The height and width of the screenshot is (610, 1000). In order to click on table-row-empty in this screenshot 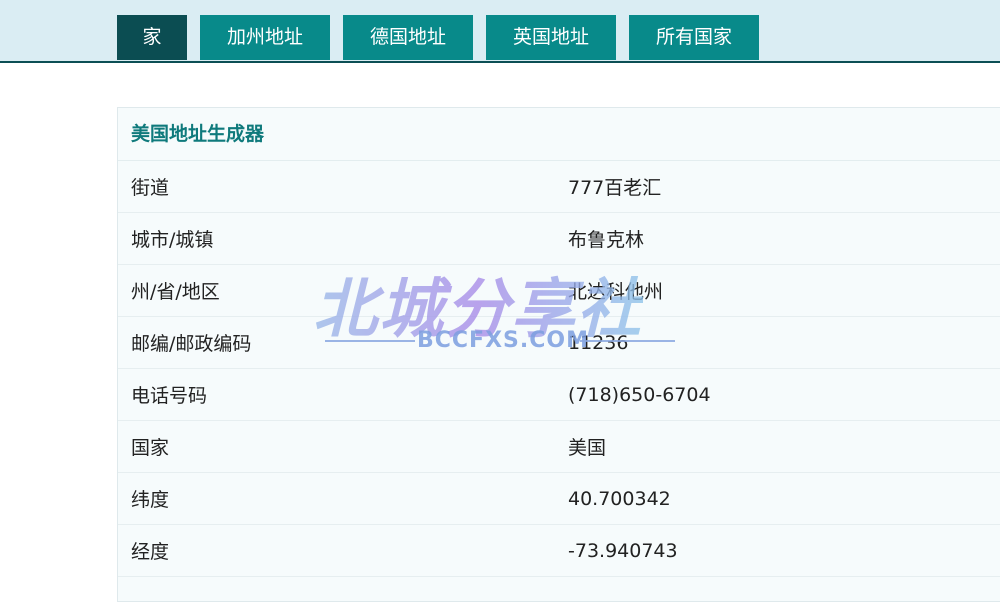, I will do `click(559, 591)`.